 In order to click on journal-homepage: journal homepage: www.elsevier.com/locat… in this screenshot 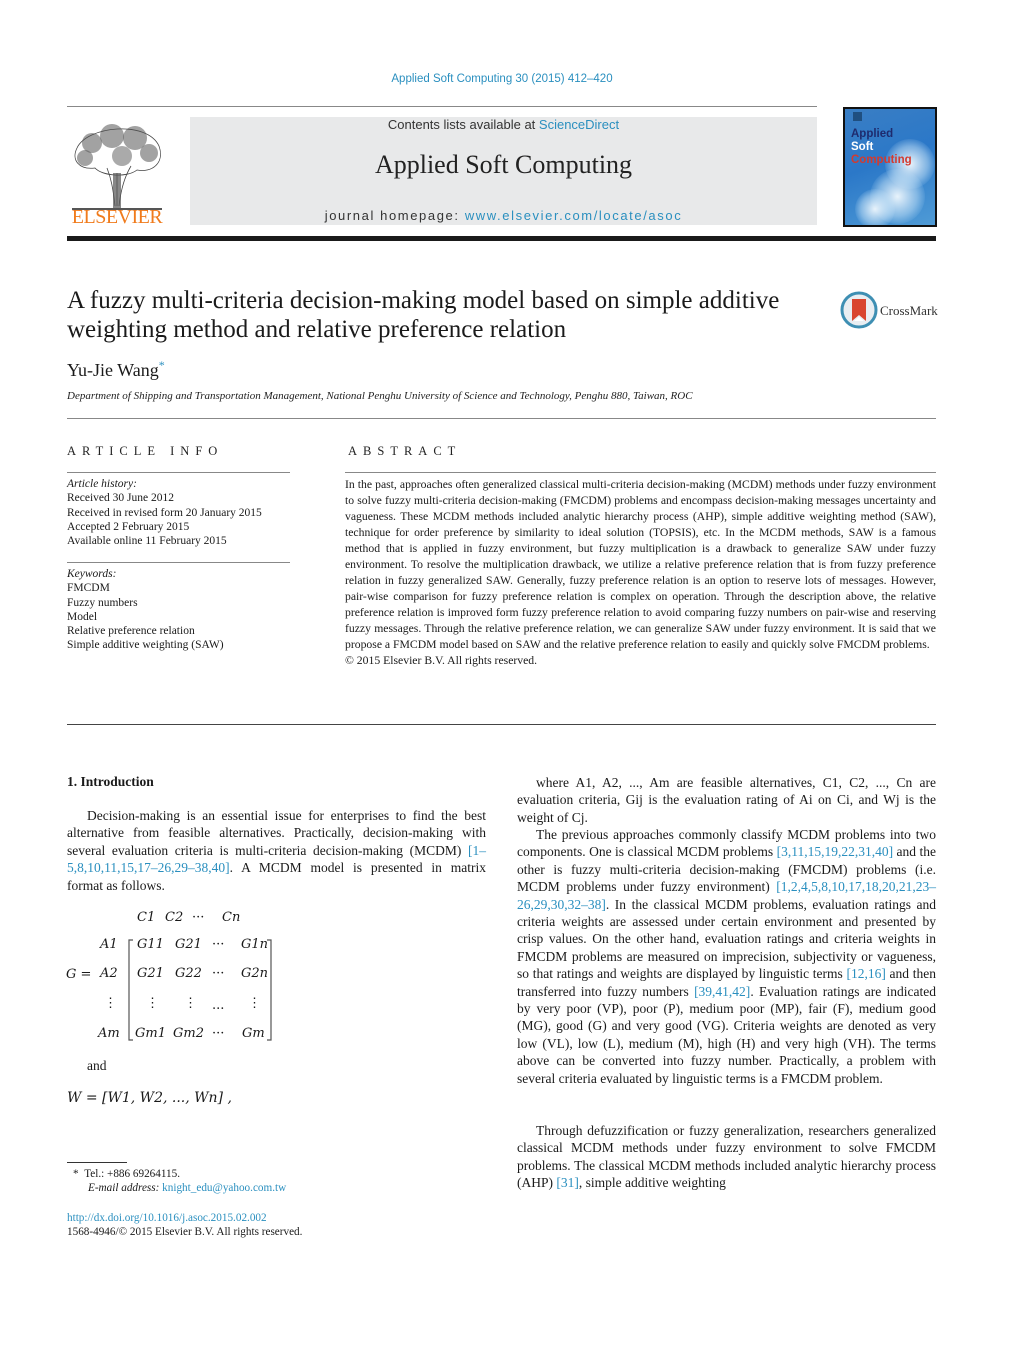, I will do `click(503, 215)`.